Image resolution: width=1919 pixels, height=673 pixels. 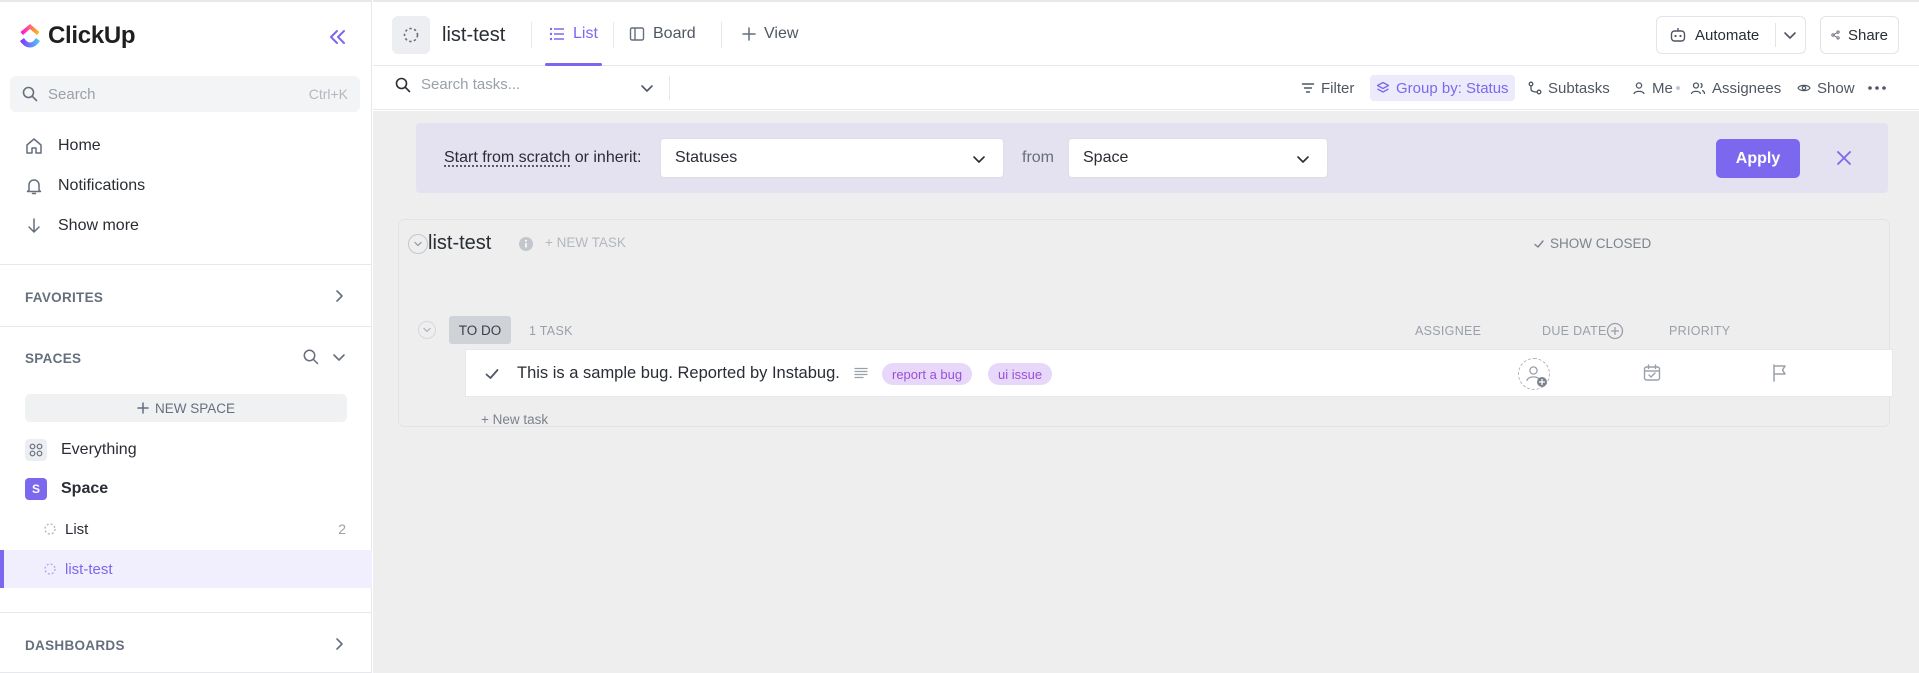 What do you see at coordinates (64, 297) in the screenshot?
I see `favorites-label: FAVORITES` at bounding box center [64, 297].